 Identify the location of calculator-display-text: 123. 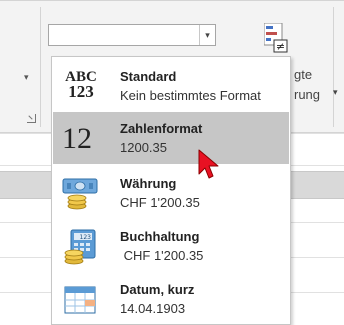
(86, 237).